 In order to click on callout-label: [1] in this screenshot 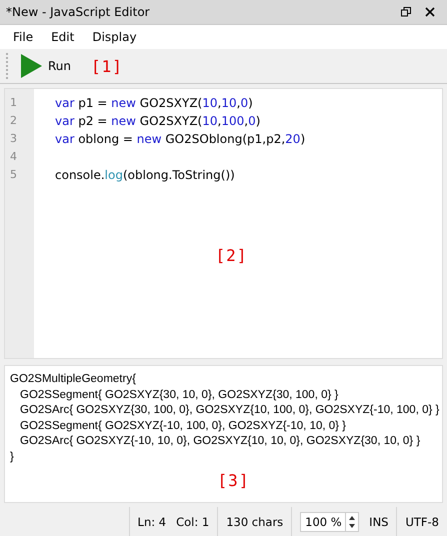, I will do `click(107, 66)`.